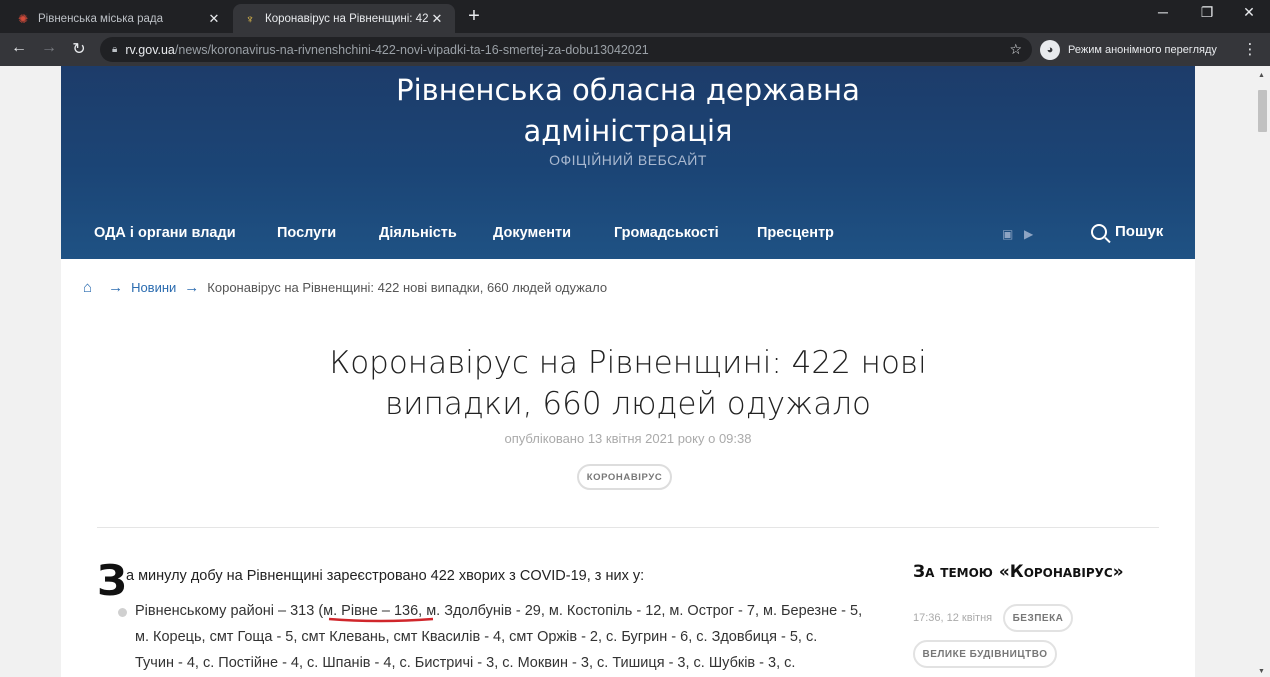 The image size is (1270, 677). What do you see at coordinates (381, 620) in the screenshot?
I see `red-underline-mark` at bounding box center [381, 620].